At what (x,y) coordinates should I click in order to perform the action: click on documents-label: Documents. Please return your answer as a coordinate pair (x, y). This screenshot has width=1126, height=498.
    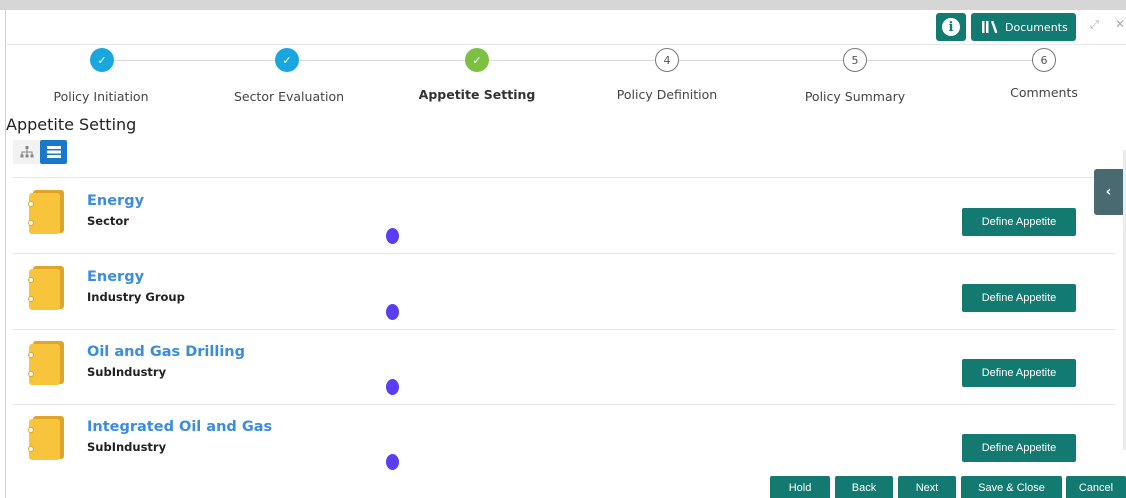
    Looking at the image, I should click on (1036, 27).